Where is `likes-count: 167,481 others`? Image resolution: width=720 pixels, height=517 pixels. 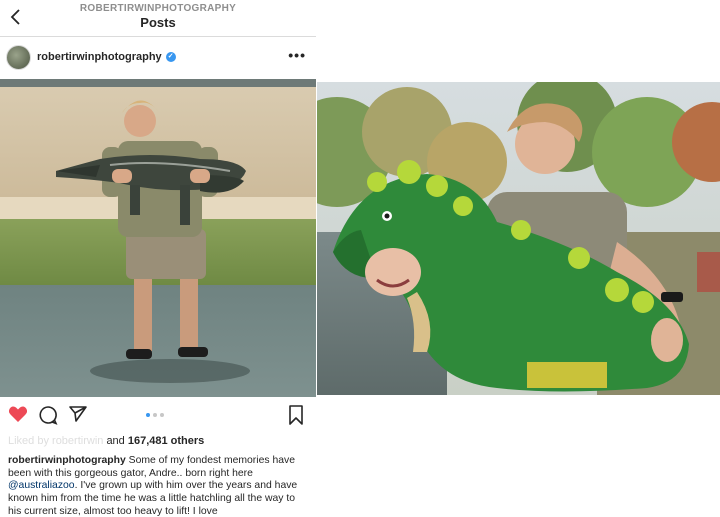
likes-count: 167,481 others is located at coordinates (166, 441).